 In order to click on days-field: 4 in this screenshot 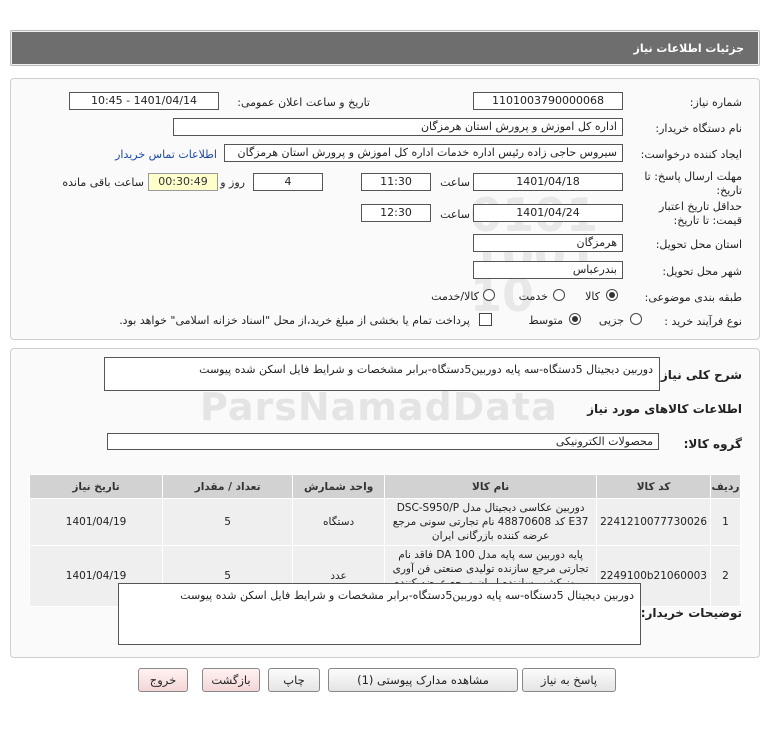, I will do `click(288, 182)`.